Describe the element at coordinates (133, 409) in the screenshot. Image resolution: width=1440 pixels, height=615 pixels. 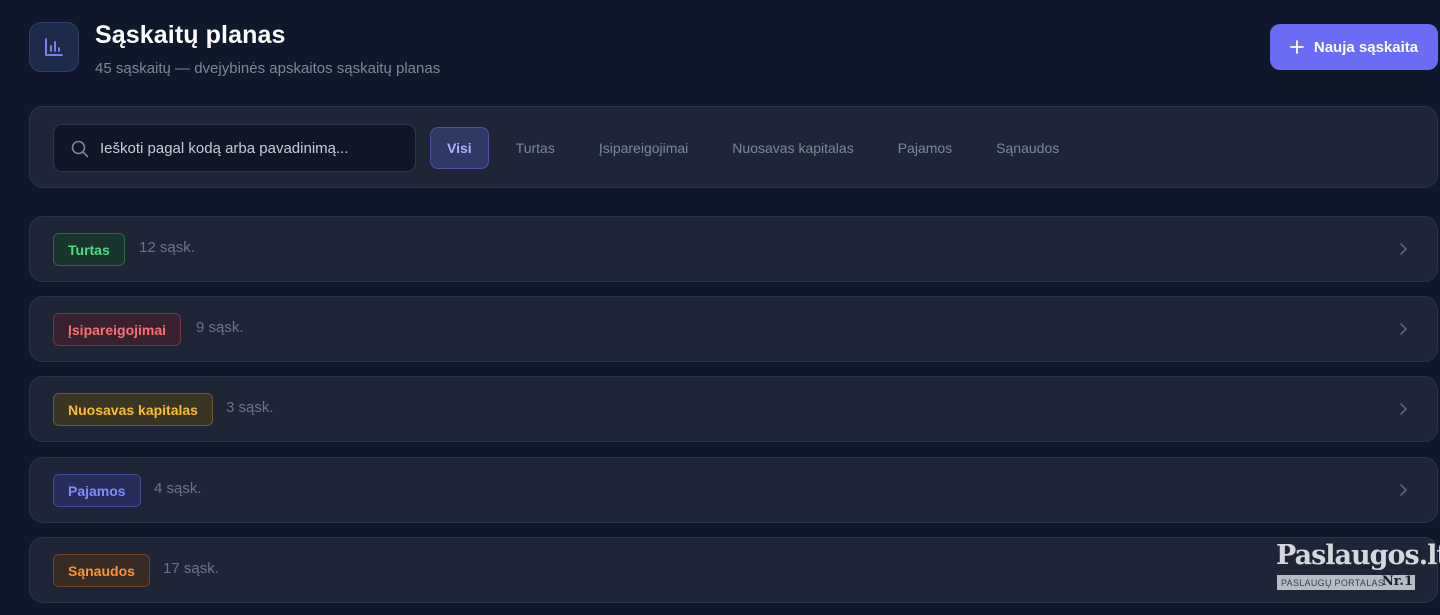
I see `group-badge: Nuosavas kapitalas` at that location.